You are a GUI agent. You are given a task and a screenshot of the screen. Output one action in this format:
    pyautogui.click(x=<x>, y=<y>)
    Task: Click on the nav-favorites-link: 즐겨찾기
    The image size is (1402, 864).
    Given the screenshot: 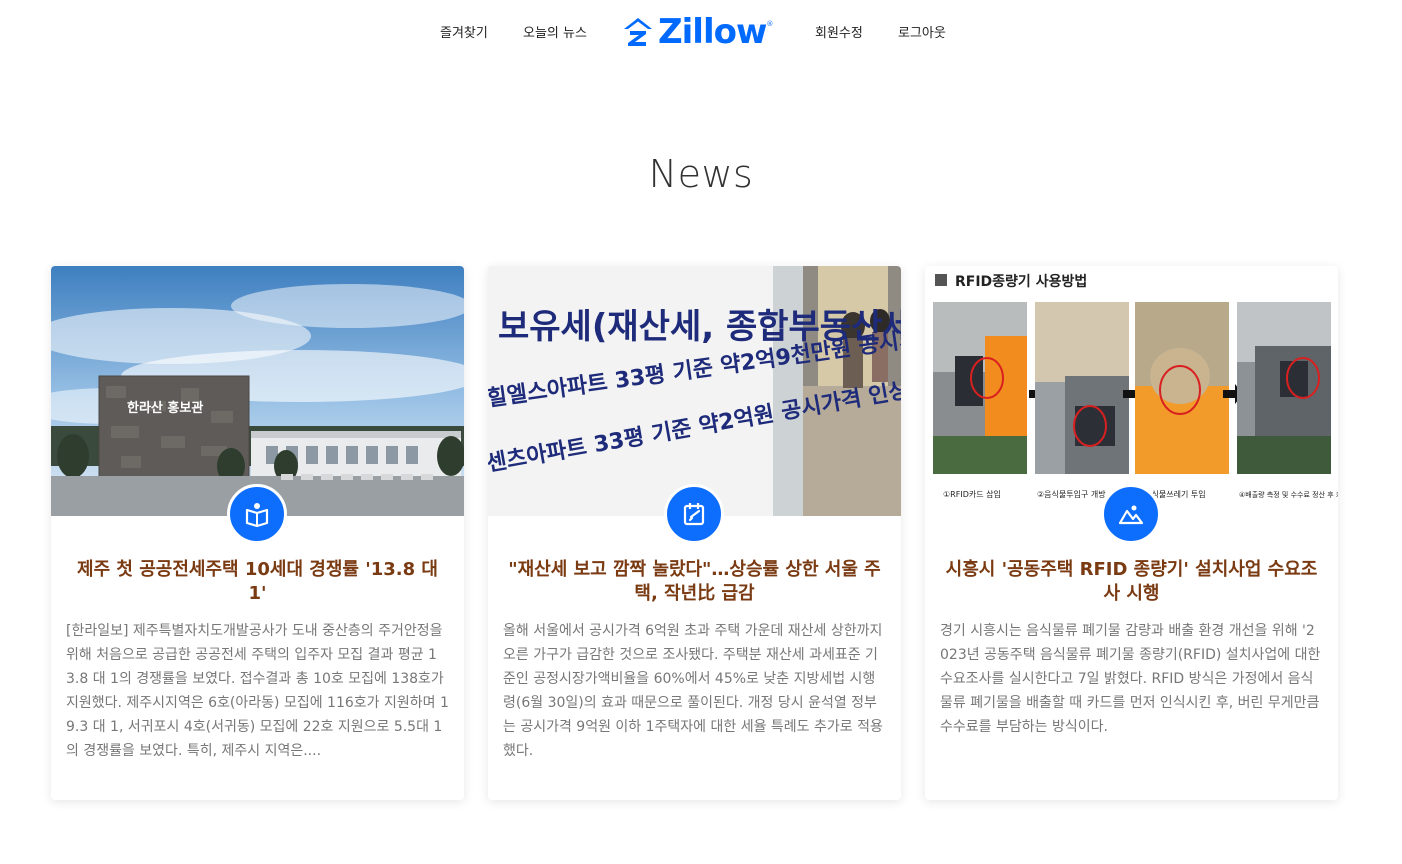 What is the action you would take?
    pyautogui.click(x=464, y=31)
    